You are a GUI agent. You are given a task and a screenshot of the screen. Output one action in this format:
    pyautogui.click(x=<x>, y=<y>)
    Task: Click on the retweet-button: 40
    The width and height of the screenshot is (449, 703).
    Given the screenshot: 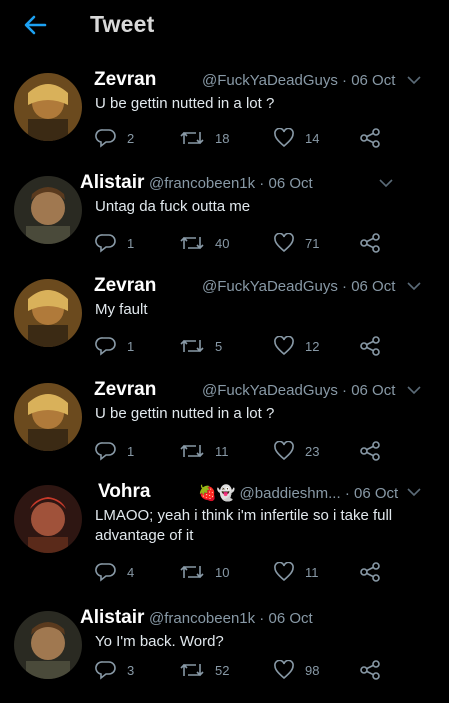 What is the action you would take?
    pyautogui.click(x=204, y=243)
    